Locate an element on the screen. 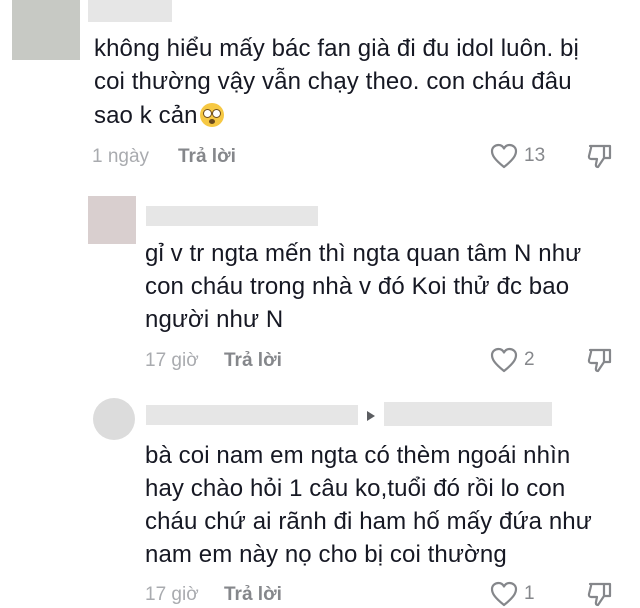 This screenshot has height=608, width=640. comment-text-line: hay chào hỏi 1 câu ko,tuổi đó rồi lo con is located at coordinates (355, 488).